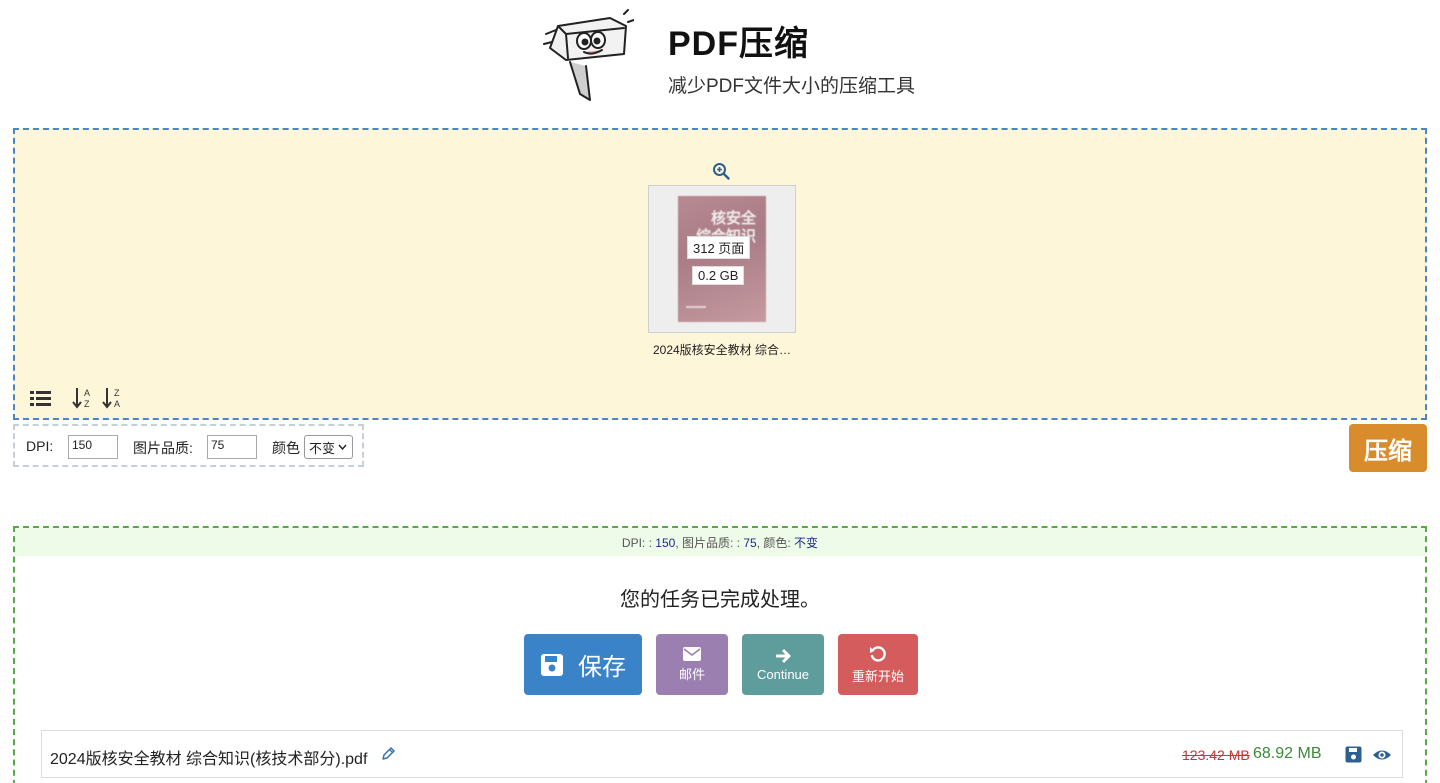 This screenshot has height=783, width=1440. Describe the element at coordinates (602, 667) in the screenshot. I see `save-button-label: 保存` at that location.